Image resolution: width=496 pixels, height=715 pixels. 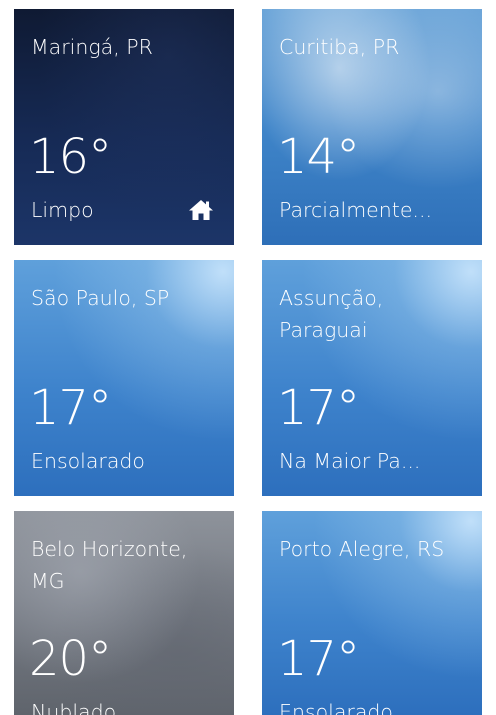 I want to click on home-icon, so click(x=201, y=210).